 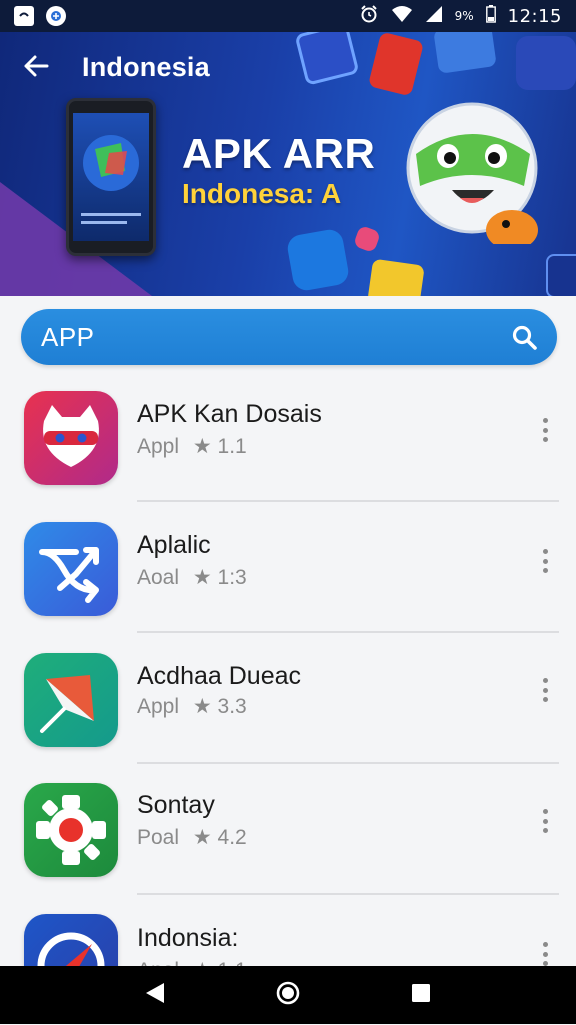 I want to click on paper-plane-icon, so click(x=71, y=700).